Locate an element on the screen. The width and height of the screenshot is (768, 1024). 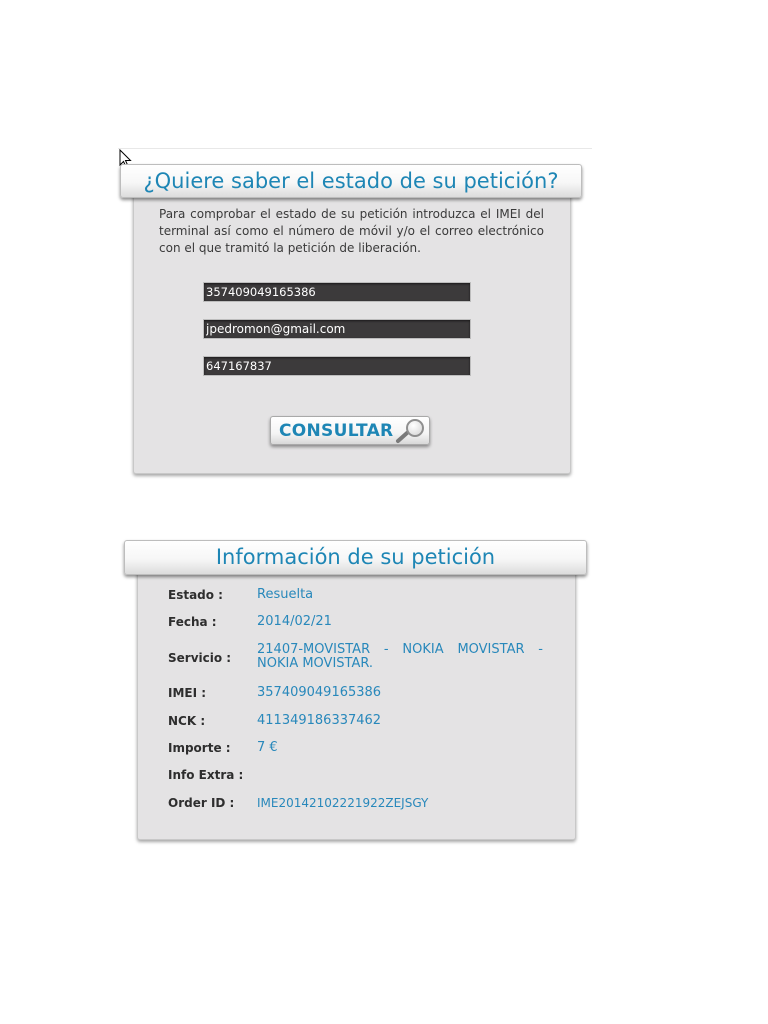
query-panel-title: ¿Quiere saber el estado de su petición? is located at coordinates (351, 181).